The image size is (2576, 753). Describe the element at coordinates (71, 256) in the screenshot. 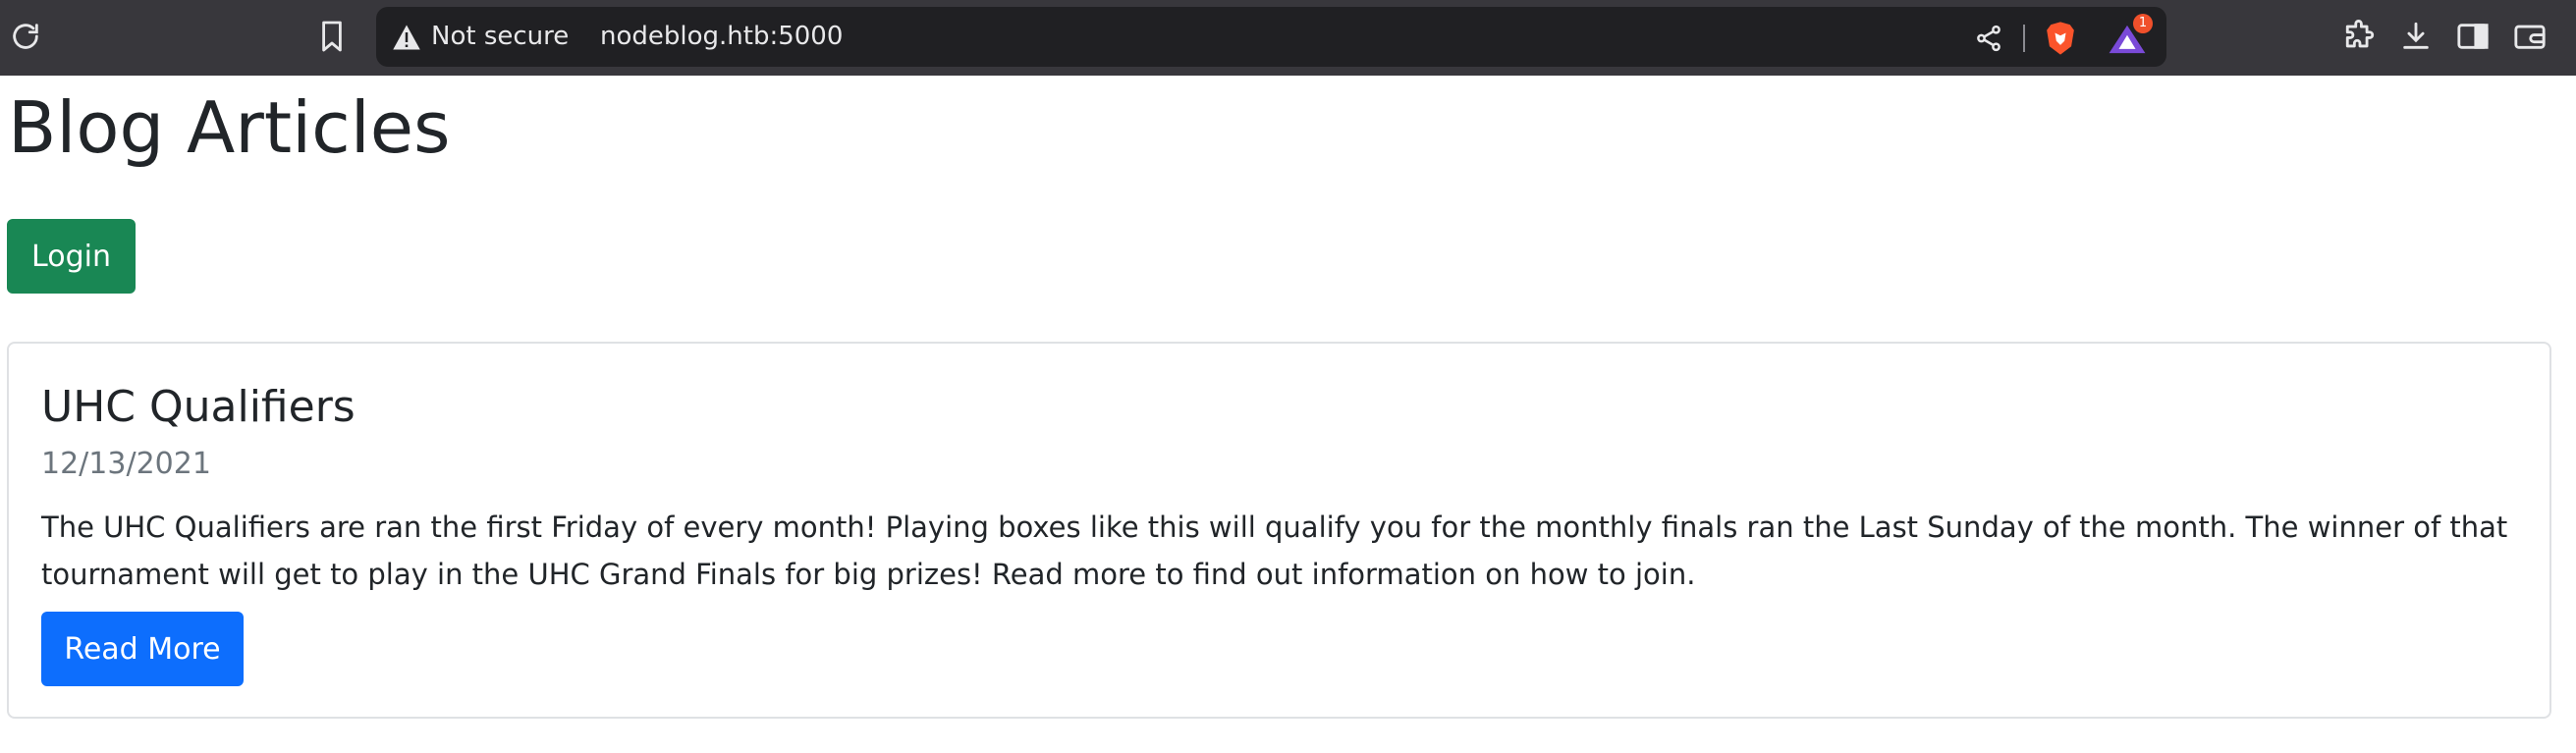

I see `login-button: Login` at that location.